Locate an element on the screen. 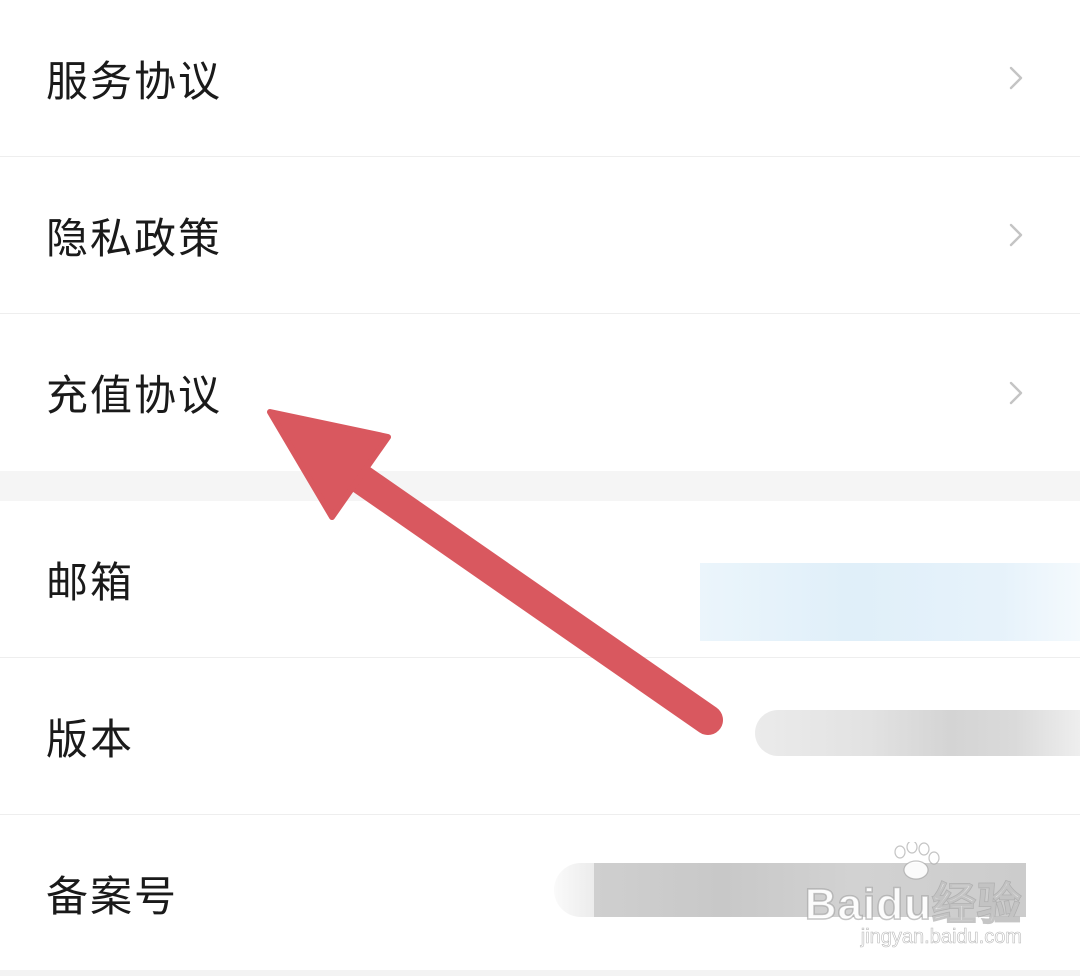 The image size is (1080, 976). version-value-redacted is located at coordinates (917, 733).